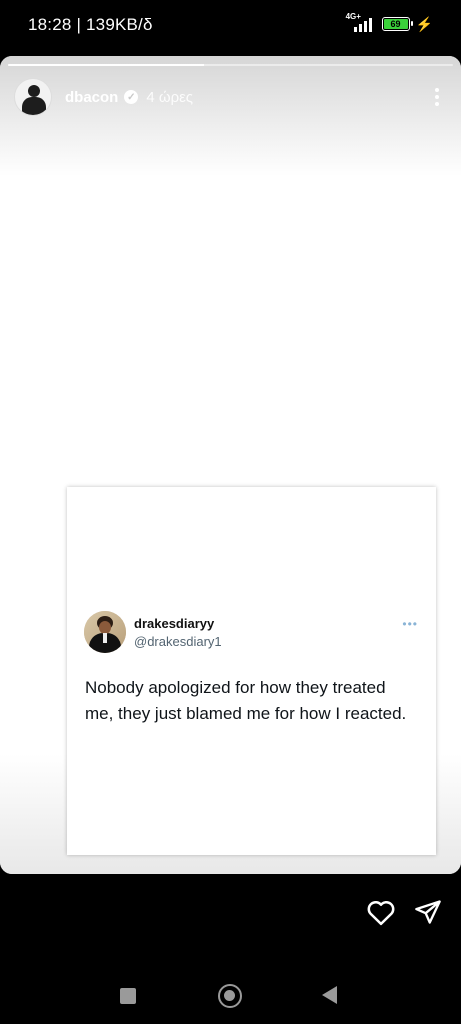  Describe the element at coordinates (230, 996) in the screenshot. I see `circle-icon` at that location.